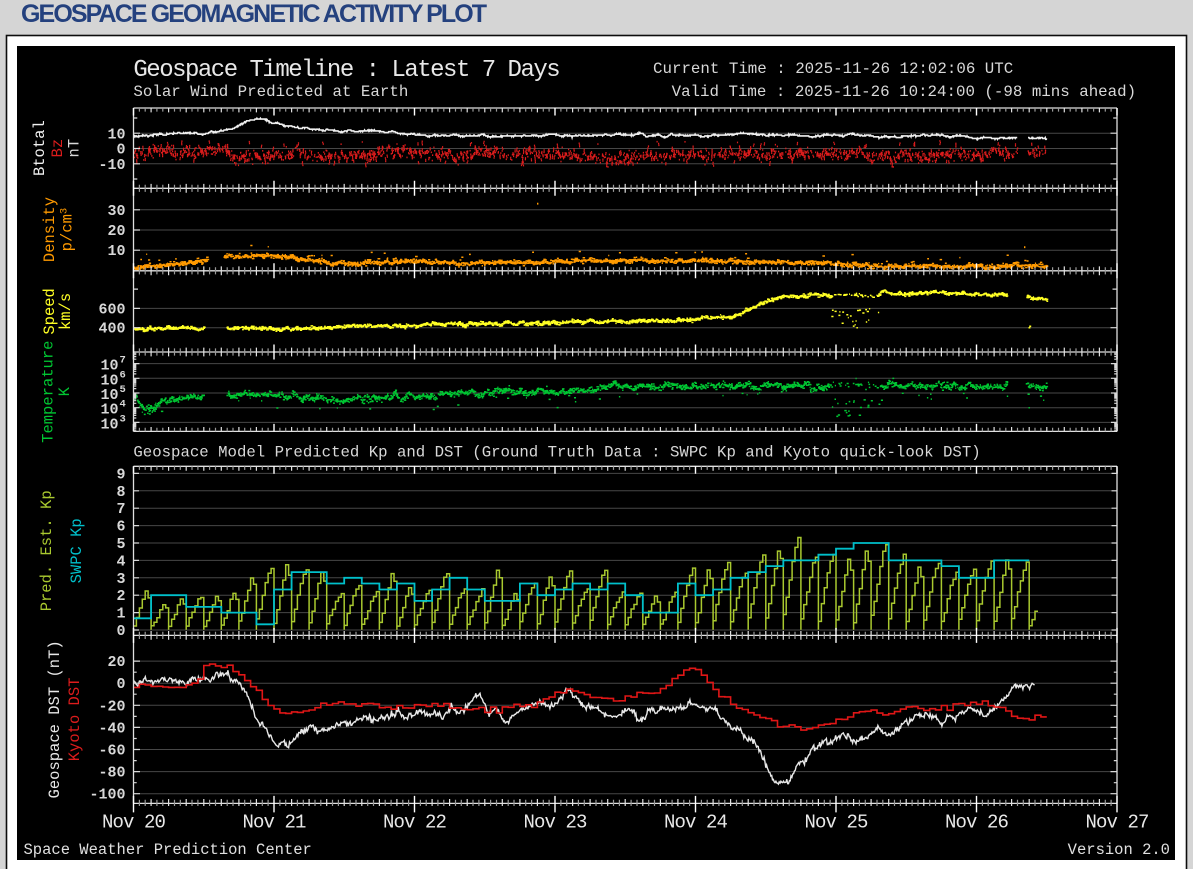  Describe the element at coordinates (555, 823) in the screenshot. I see `svg-text: Nov 23` at that location.